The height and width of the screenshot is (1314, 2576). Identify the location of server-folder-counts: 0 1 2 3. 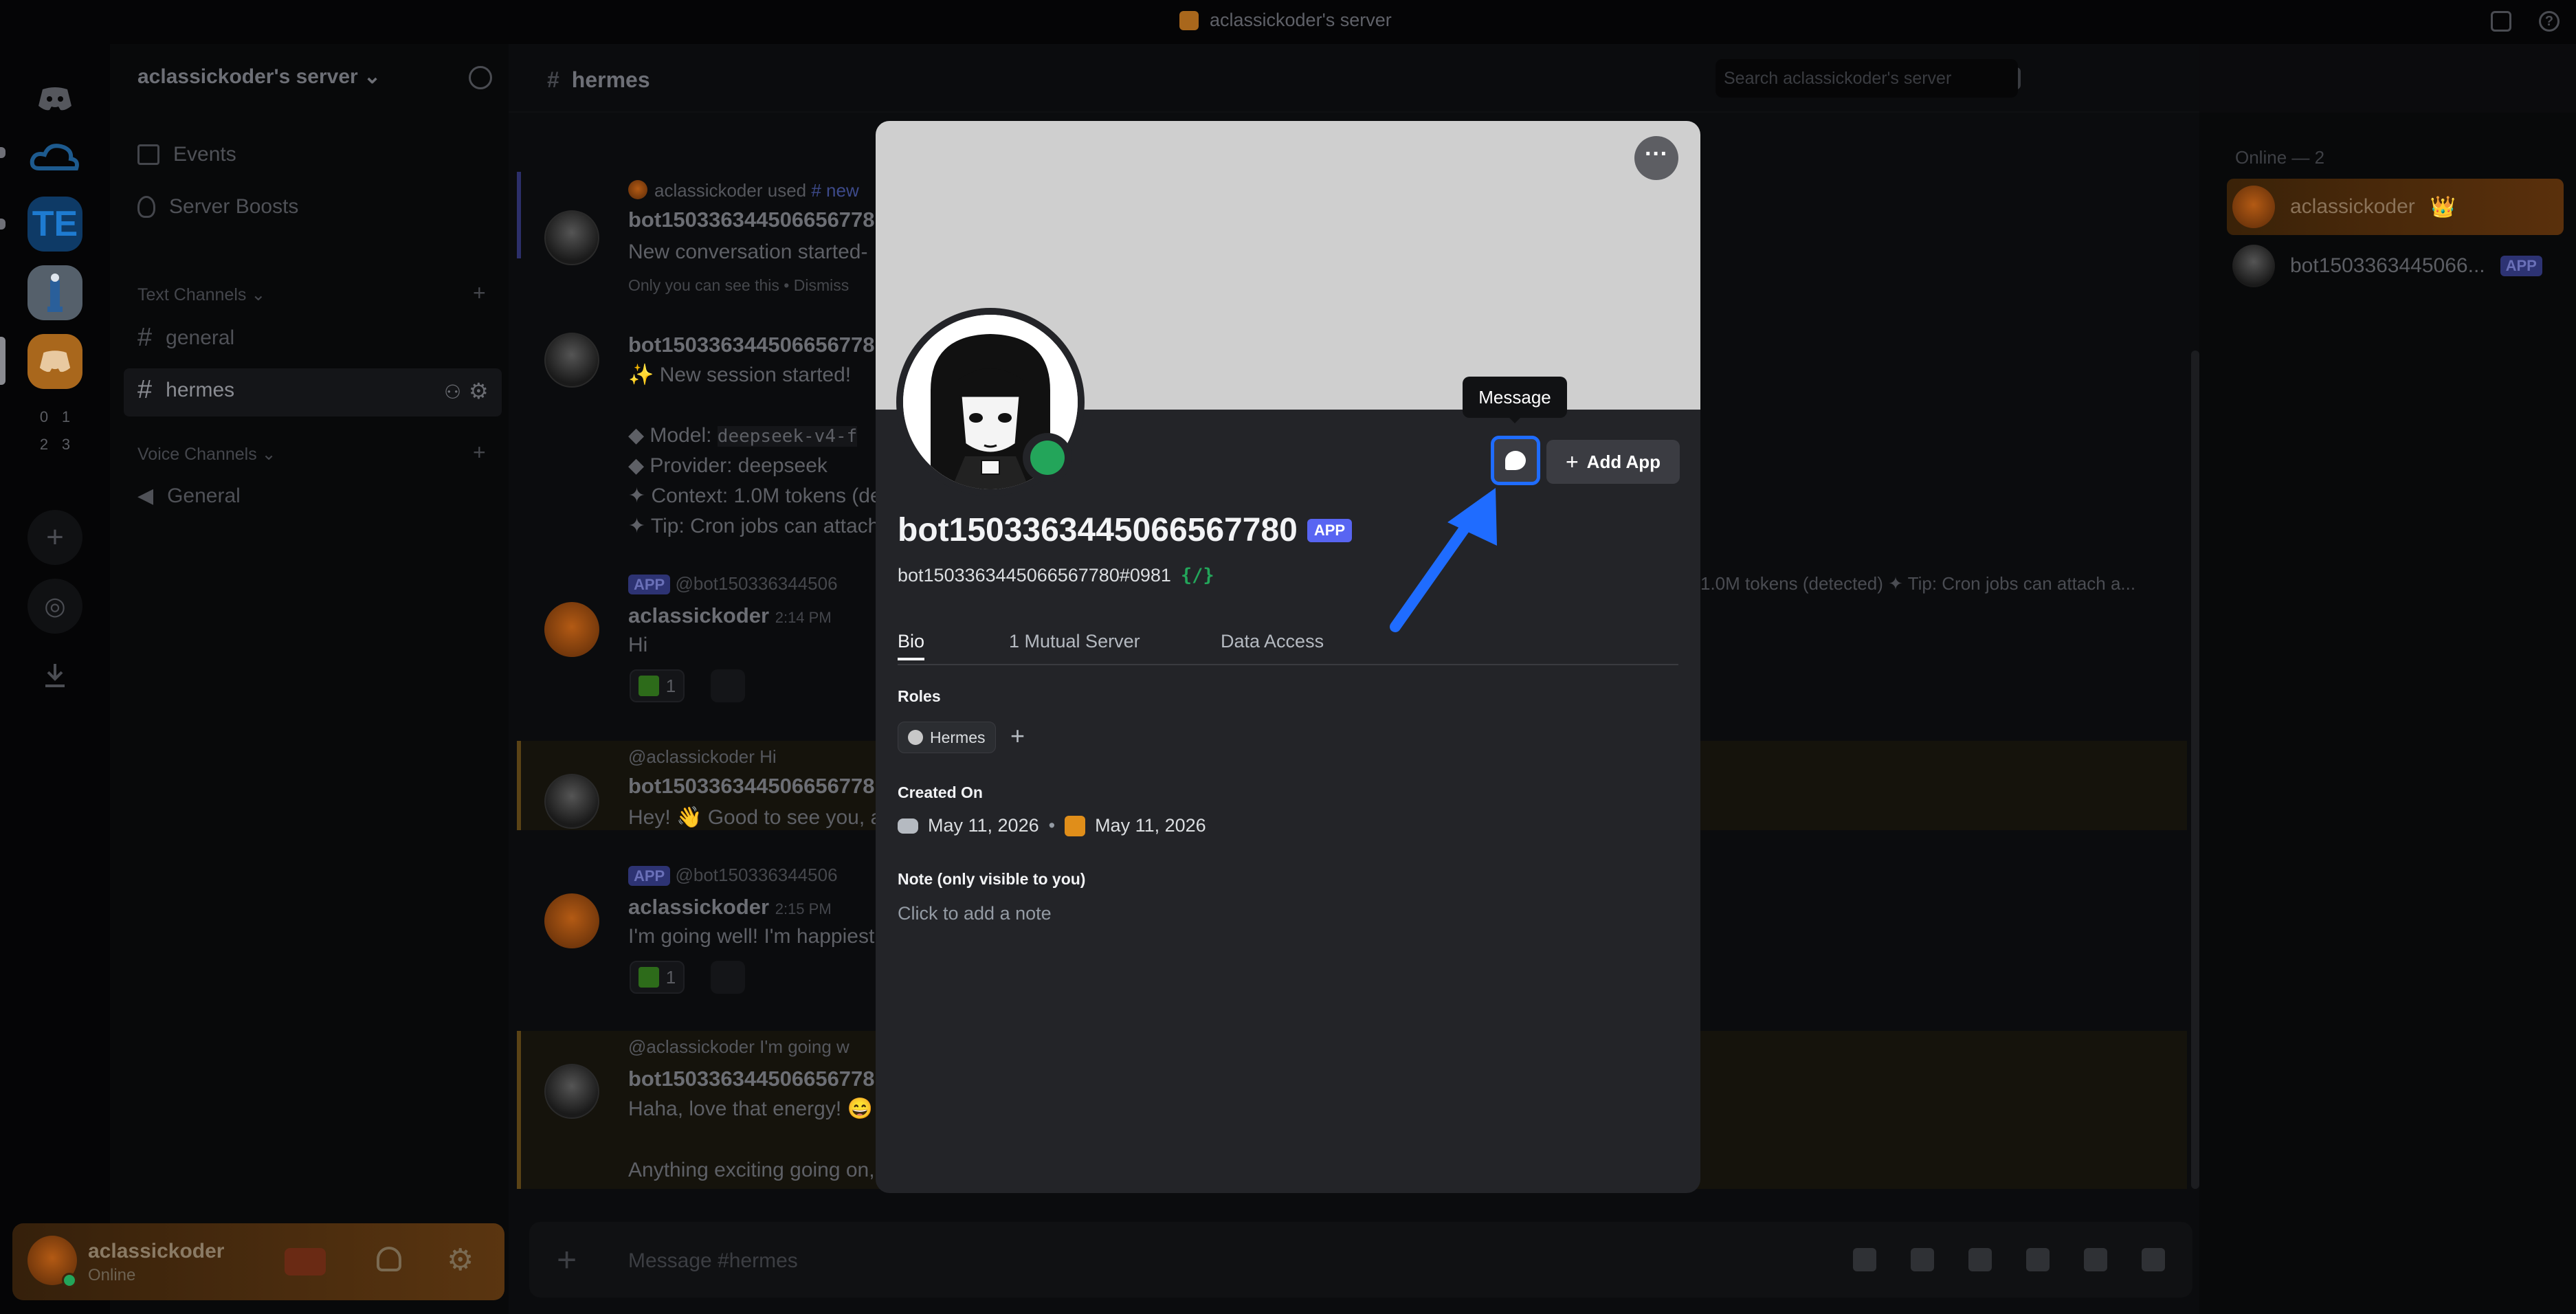
(55, 431).